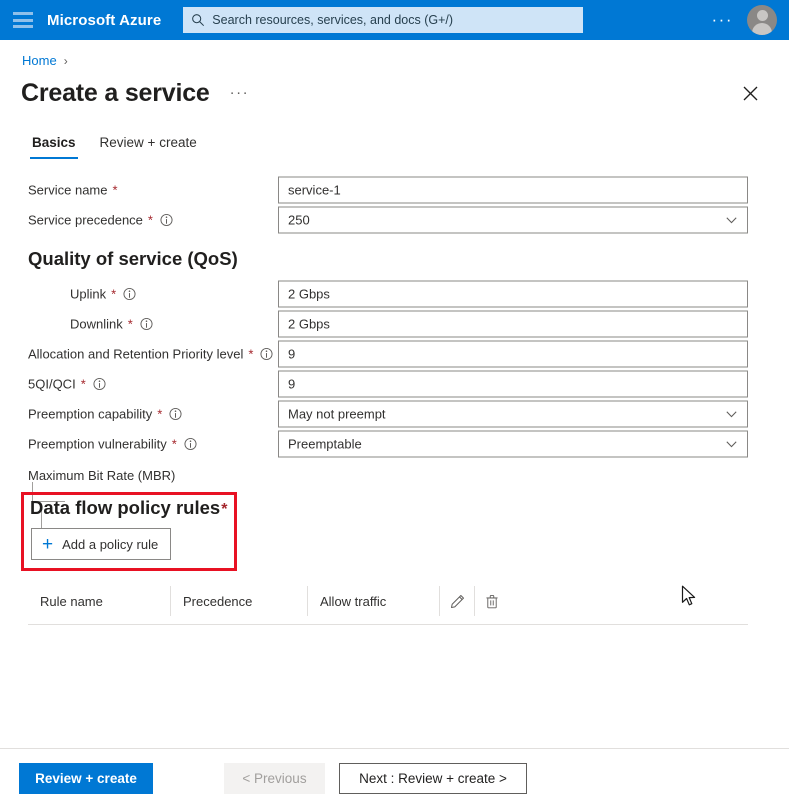 This screenshot has width=789, height=807. What do you see at coordinates (96, 324) in the screenshot?
I see `downlink-label-text: Downlink` at bounding box center [96, 324].